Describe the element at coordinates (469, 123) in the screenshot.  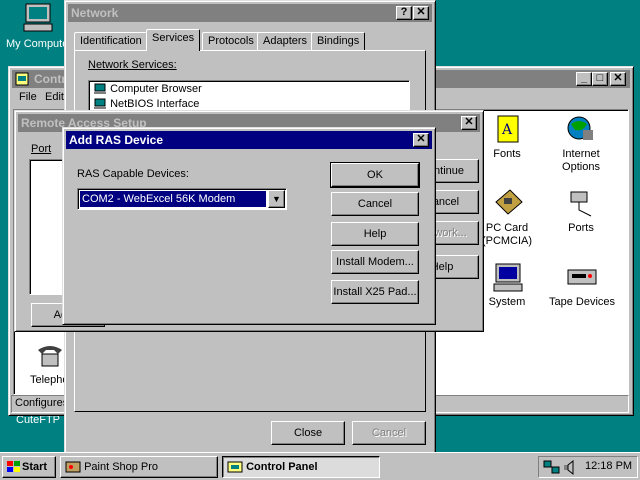
I see `ras-setup-close-button: ✕` at that location.